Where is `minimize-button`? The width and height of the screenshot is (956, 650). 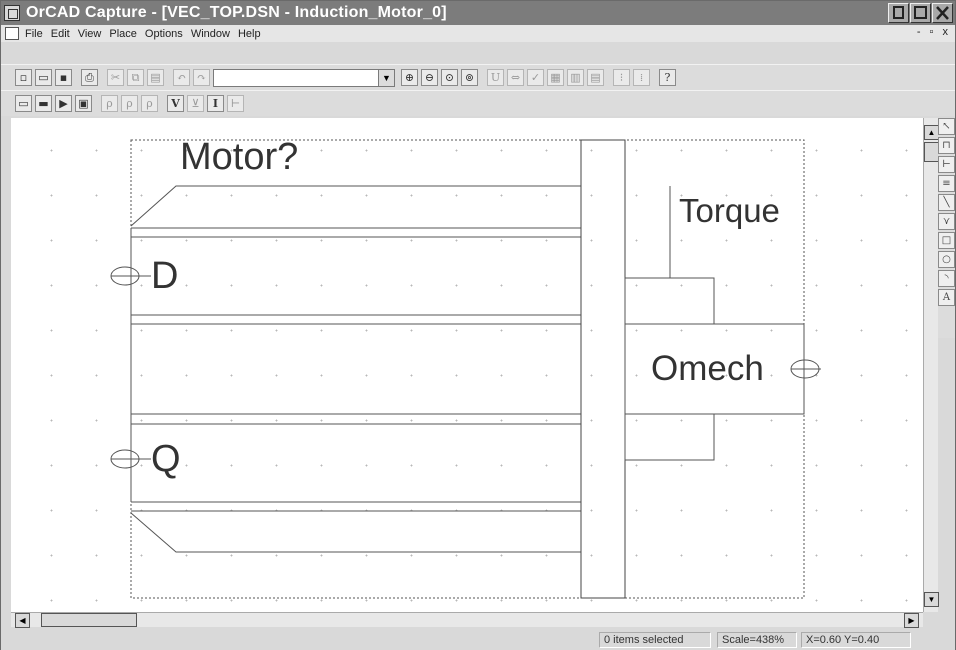 minimize-button is located at coordinates (898, 13).